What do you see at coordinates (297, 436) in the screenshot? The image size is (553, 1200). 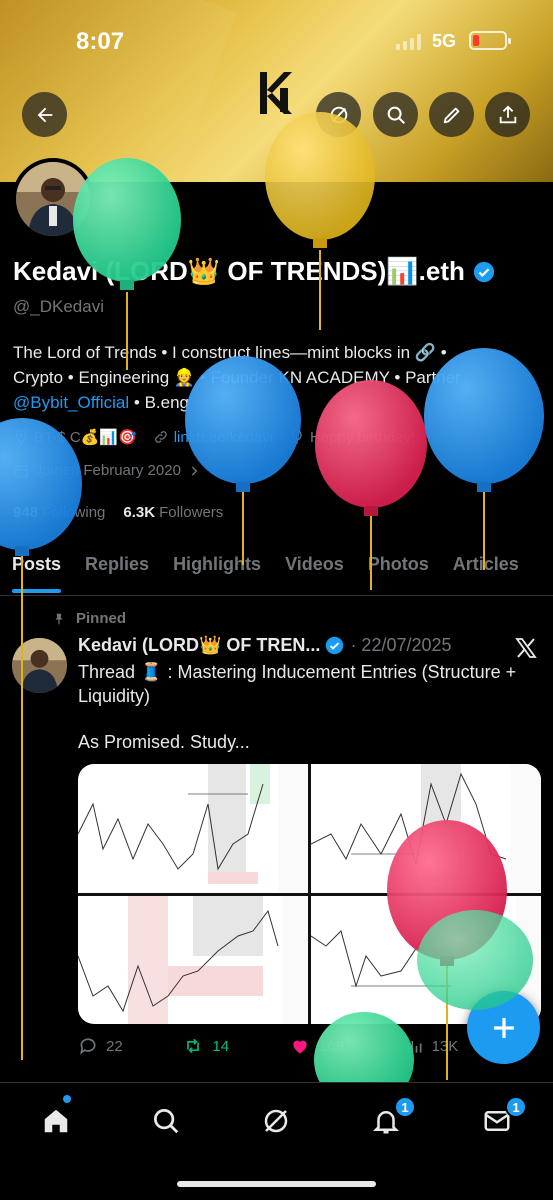 I see `balloon-icon` at bounding box center [297, 436].